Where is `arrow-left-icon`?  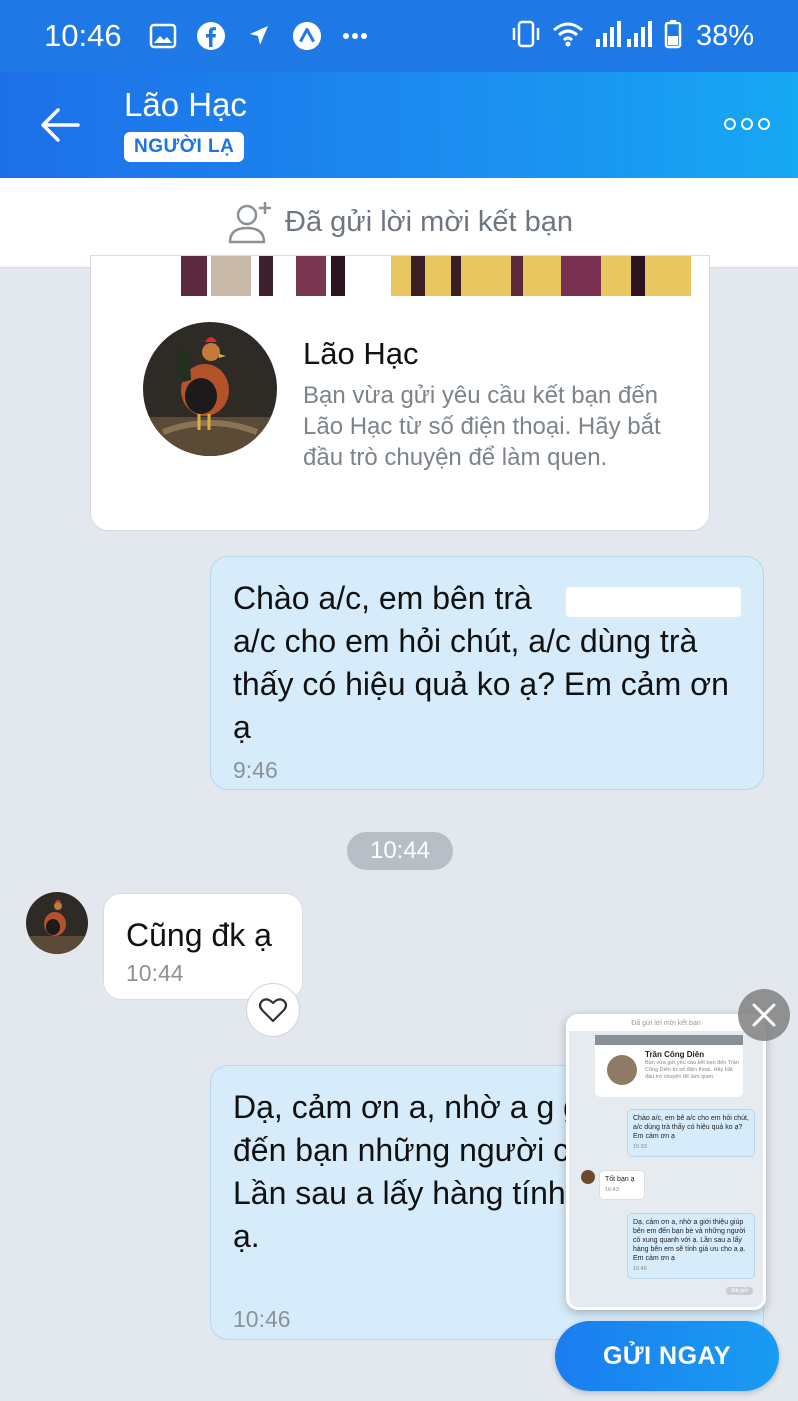
arrow-left-icon is located at coordinates (60, 125).